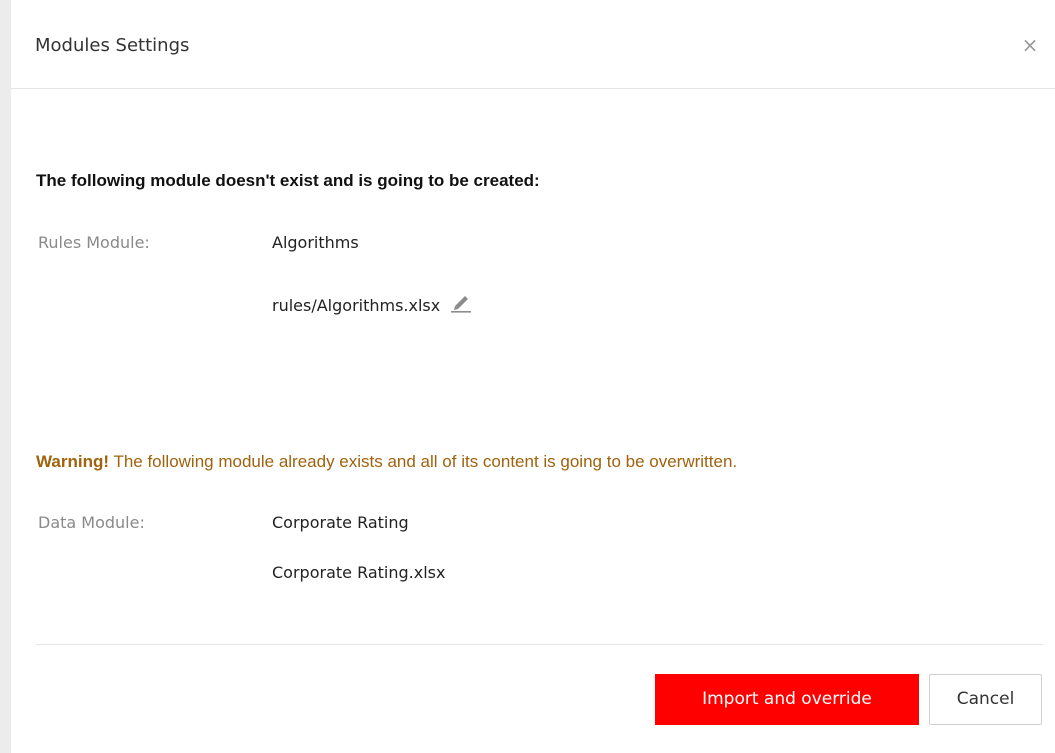  I want to click on data-module-file-name: Corporate Rating.xlsx, so click(359, 572).